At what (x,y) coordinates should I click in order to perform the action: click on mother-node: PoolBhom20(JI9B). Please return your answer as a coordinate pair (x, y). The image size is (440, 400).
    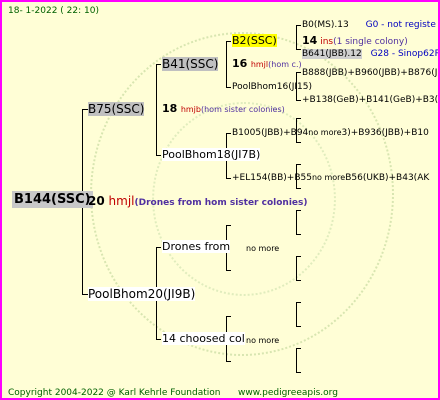
    Looking at the image, I should click on (142, 294).